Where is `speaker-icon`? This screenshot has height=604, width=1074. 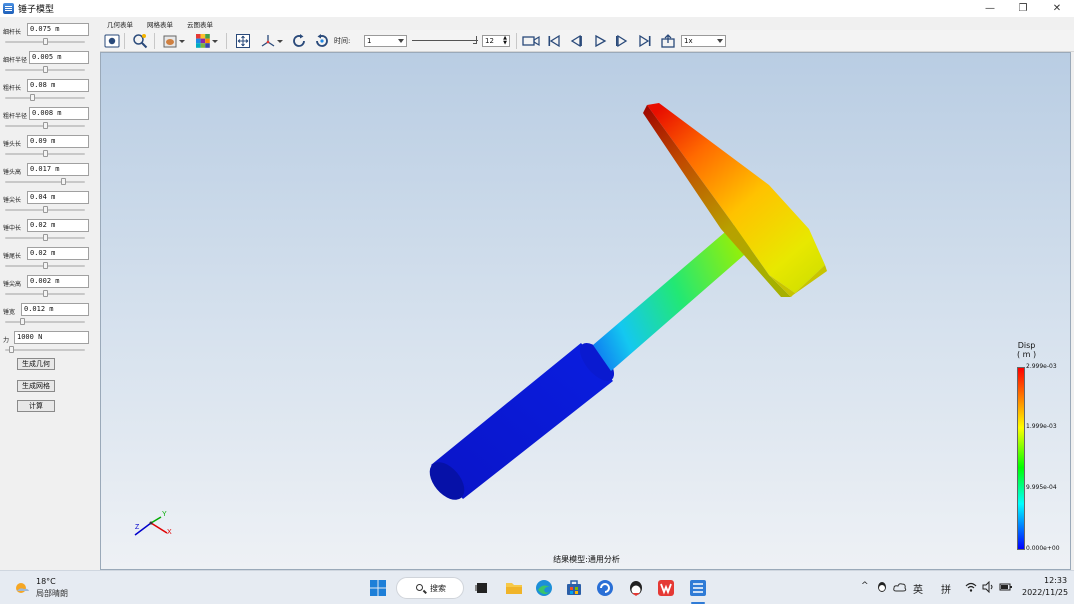 speaker-icon is located at coordinates (988, 587).